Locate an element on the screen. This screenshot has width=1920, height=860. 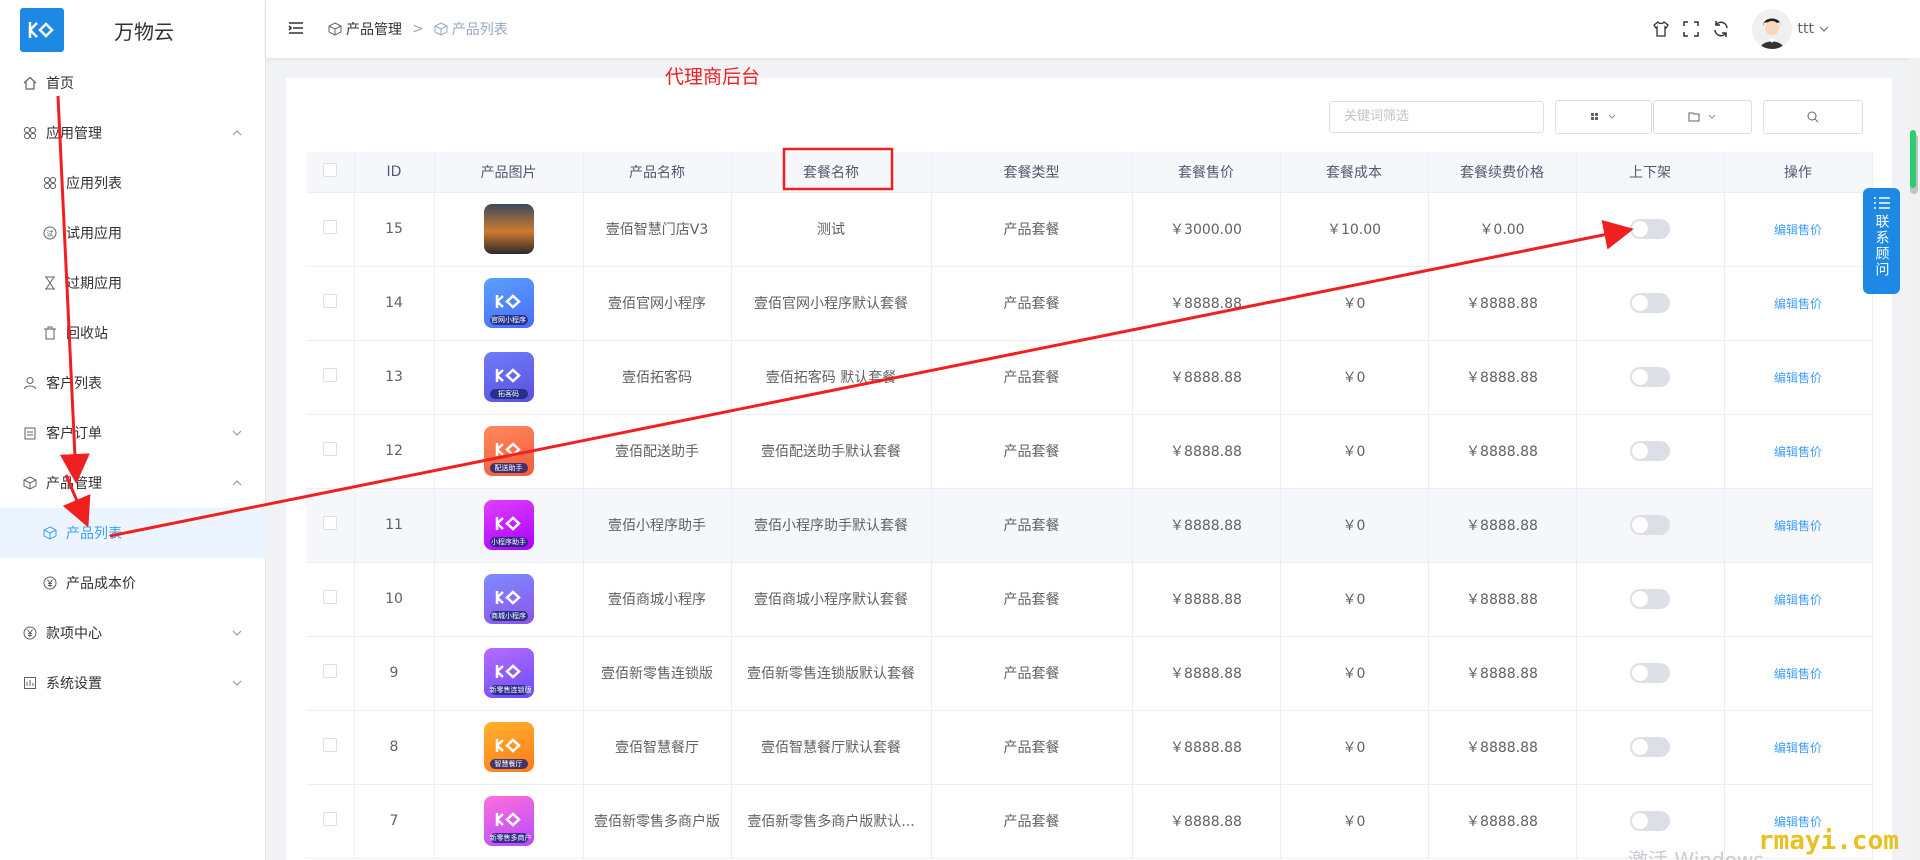
sidebar-item-home: 首页 is located at coordinates (133, 83).